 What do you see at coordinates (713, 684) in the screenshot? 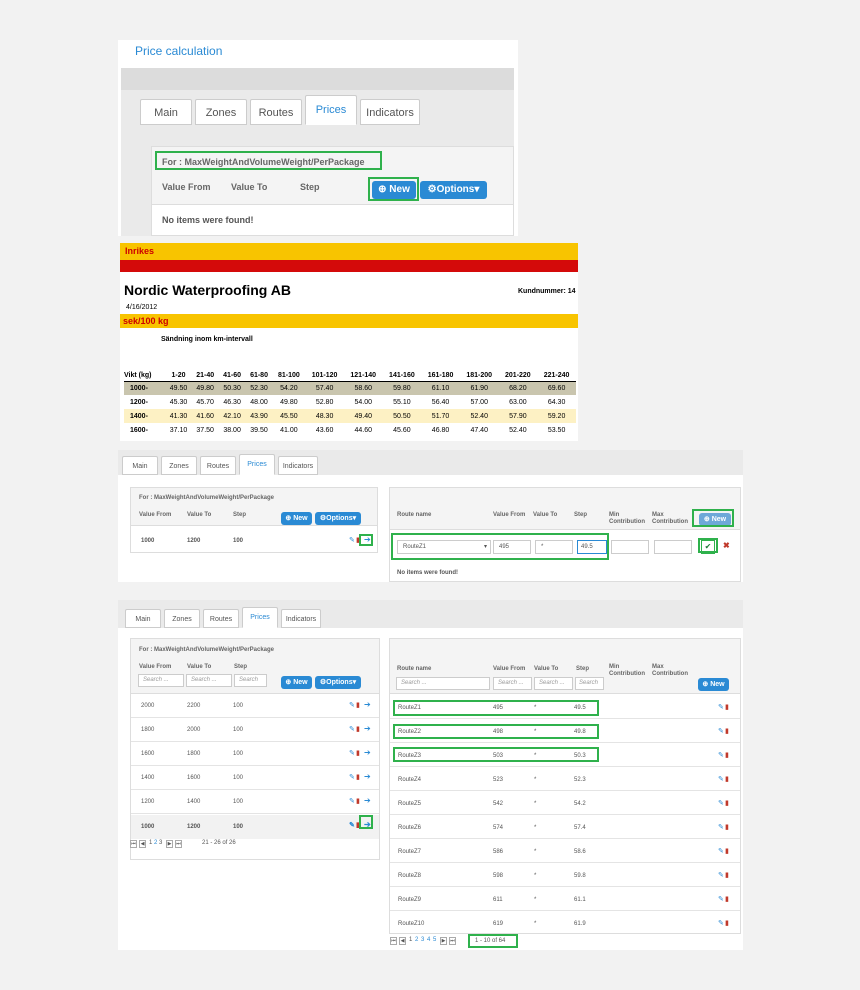
I see `new-route-button: ⊕ New` at bounding box center [713, 684].